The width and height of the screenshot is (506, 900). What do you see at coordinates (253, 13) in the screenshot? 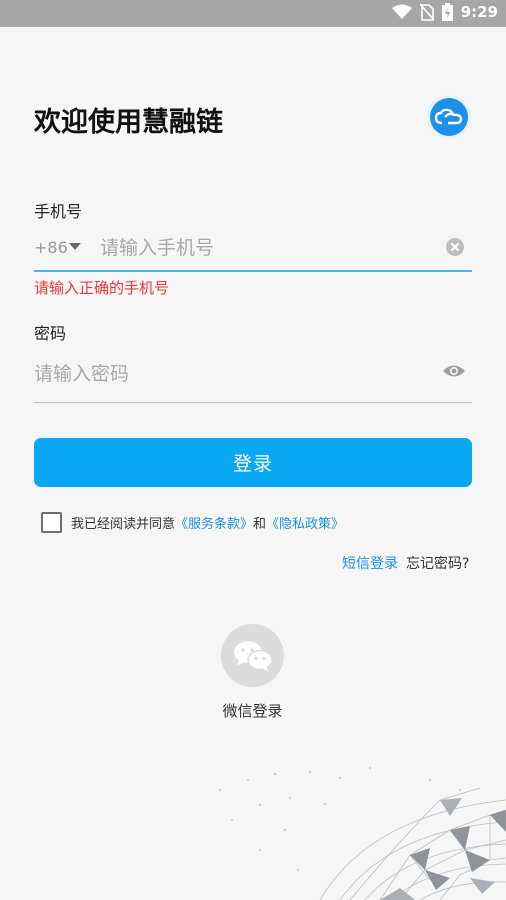
I see `status-bar: 9:29` at bounding box center [253, 13].